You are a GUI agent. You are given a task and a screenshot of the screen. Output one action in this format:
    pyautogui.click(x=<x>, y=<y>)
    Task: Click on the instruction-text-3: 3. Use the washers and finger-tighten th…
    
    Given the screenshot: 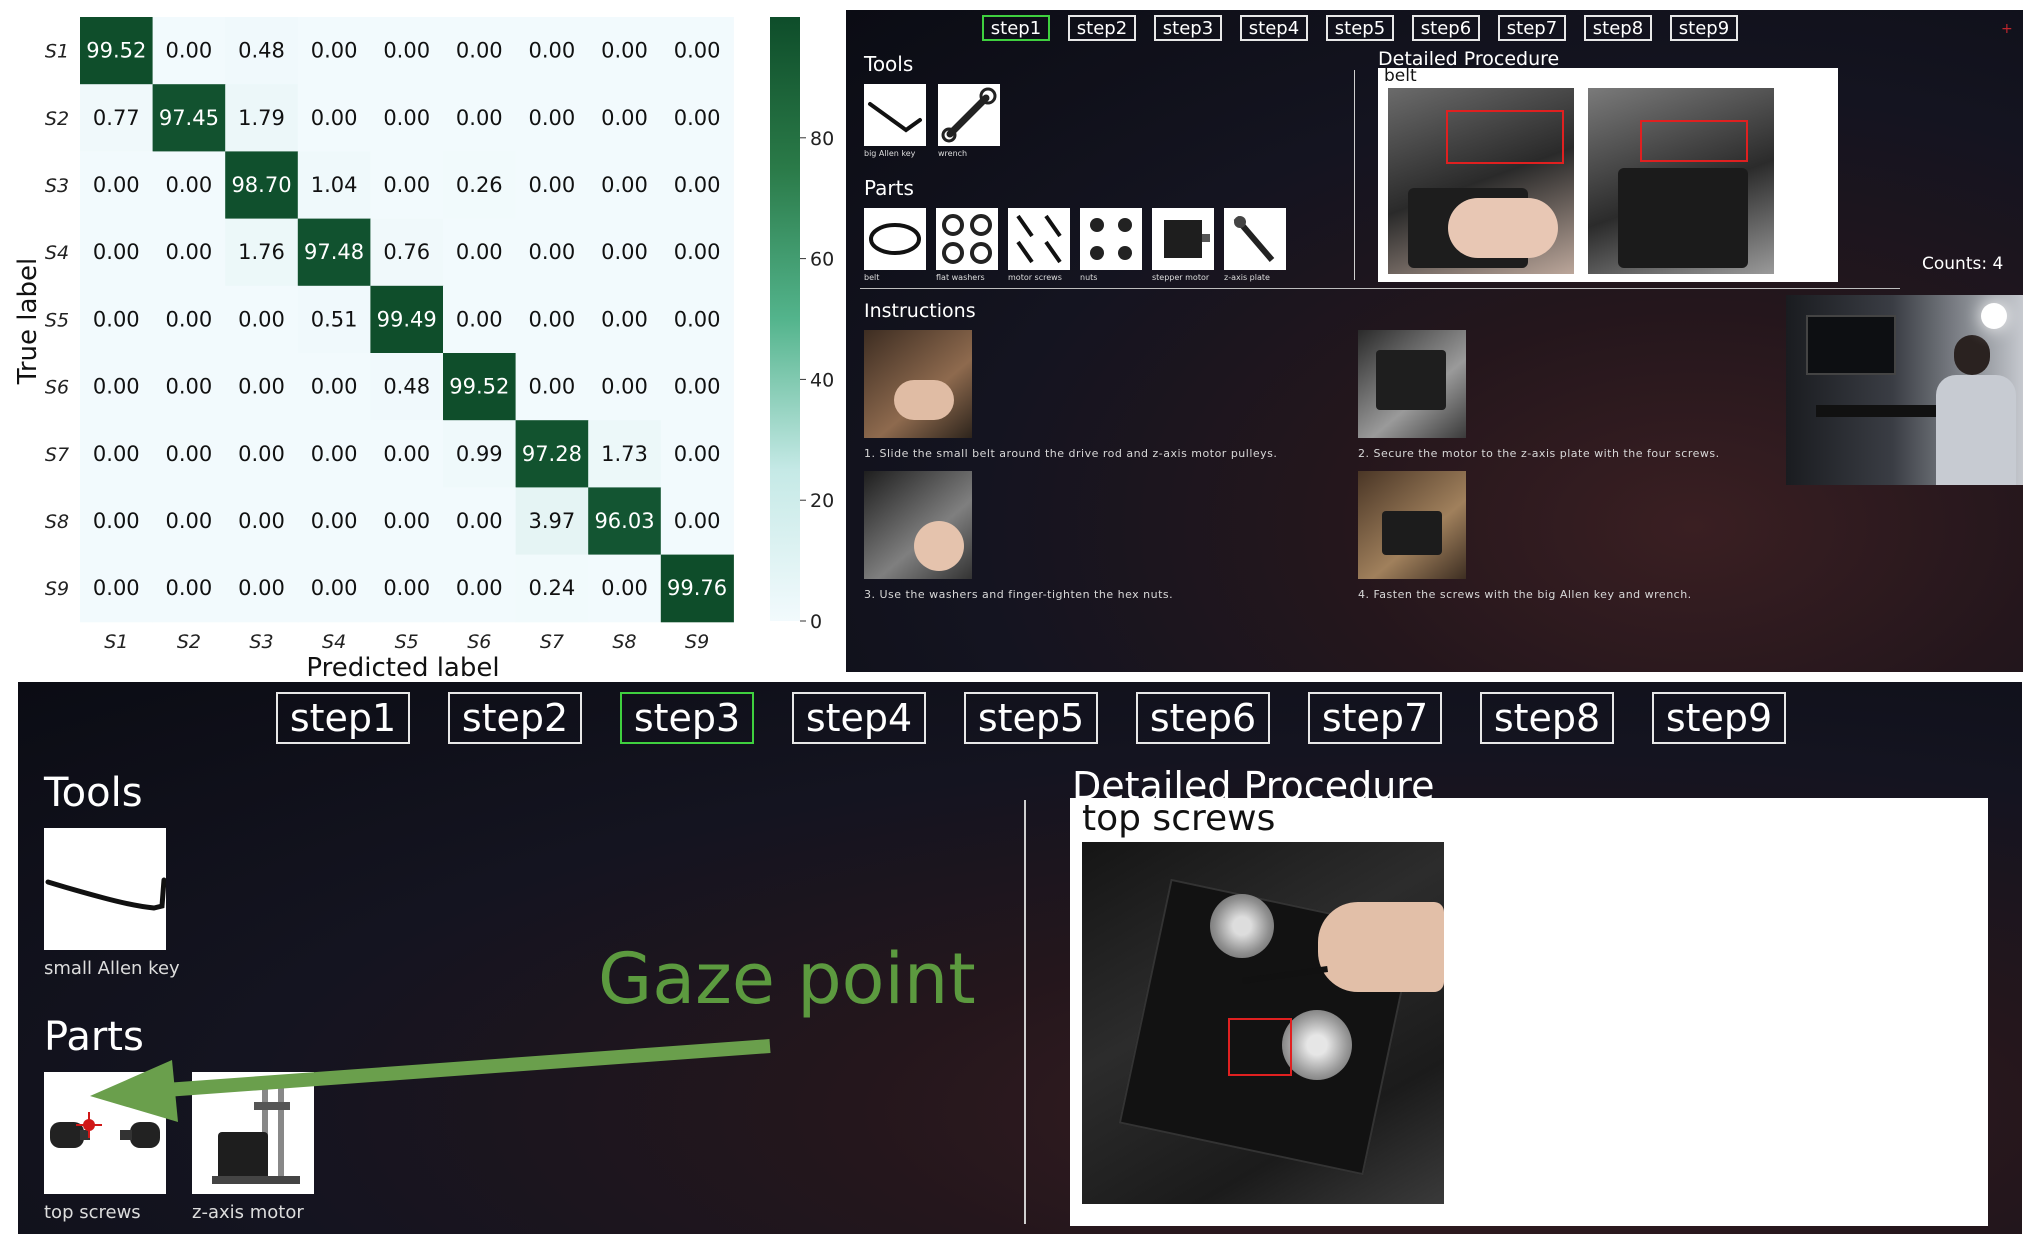 What is the action you would take?
    pyautogui.click(x=1019, y=594)
    